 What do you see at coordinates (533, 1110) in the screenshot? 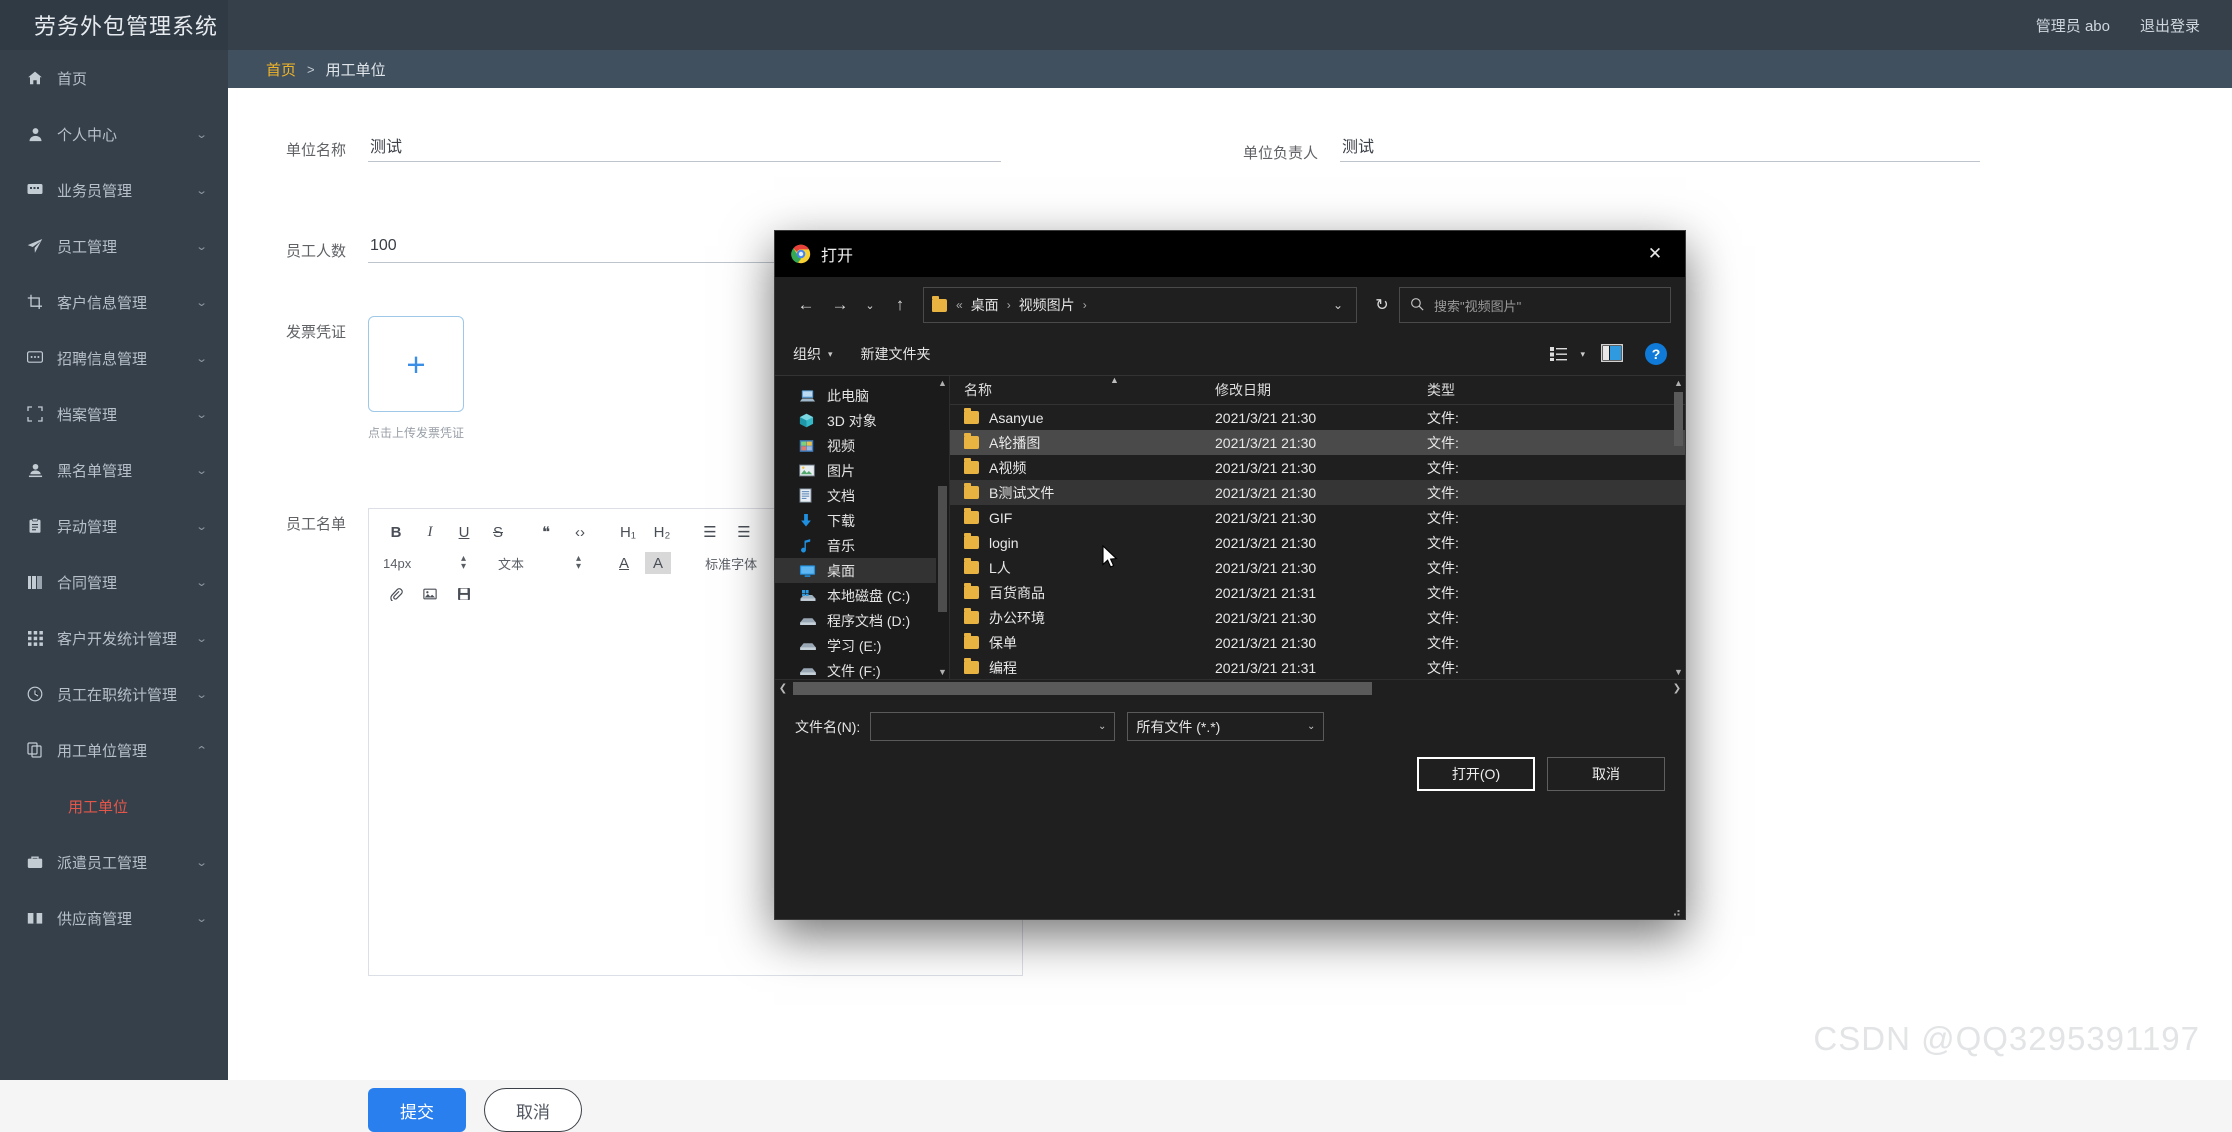
I see `cancel-button: 取消` at bounding box center [533, 1110].